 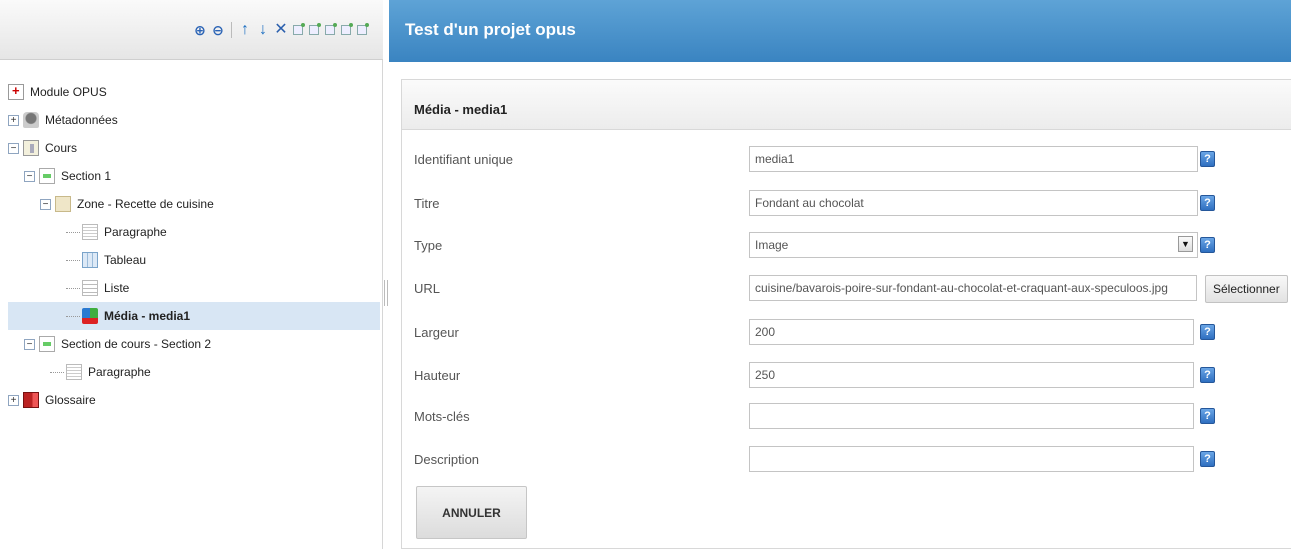 I want to click on course-icon, so click(x=31, y=148).